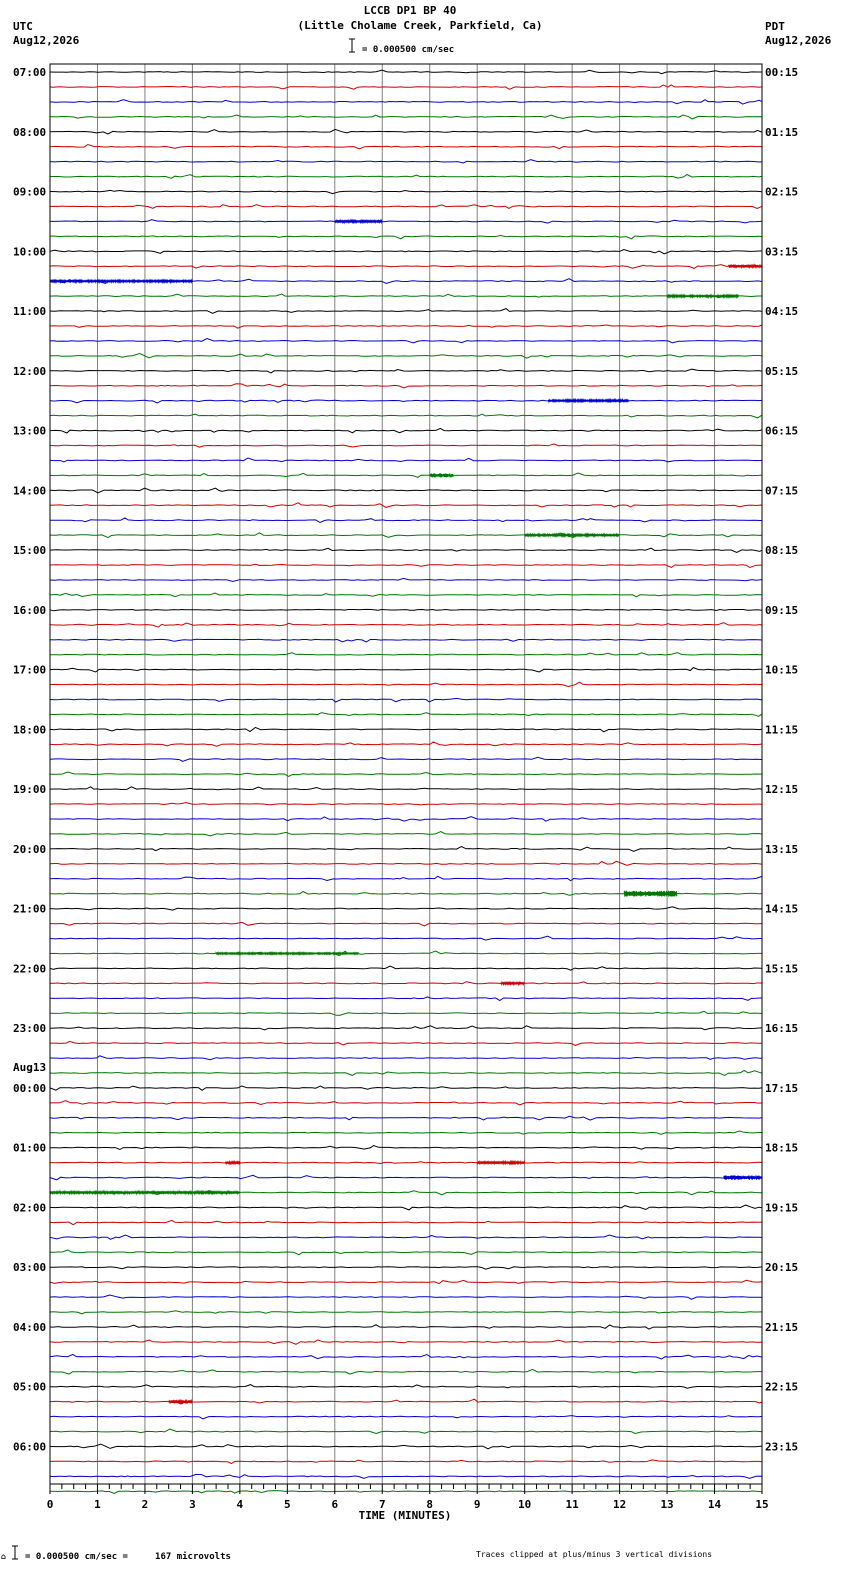 The height and width of the screenshot is (1584, 850). What do you see at coordinates (29, 1088) in the screenshot?
I see `left-hour-label: 00:00` at bounding box center [29, 1088].